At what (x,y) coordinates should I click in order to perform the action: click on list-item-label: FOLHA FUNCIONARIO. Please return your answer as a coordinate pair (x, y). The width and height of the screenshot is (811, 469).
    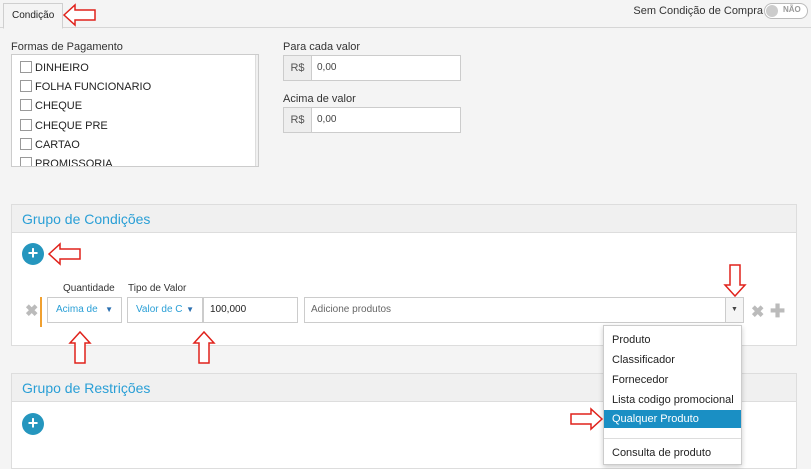
    Looking at the image, I should click on (93, 87).